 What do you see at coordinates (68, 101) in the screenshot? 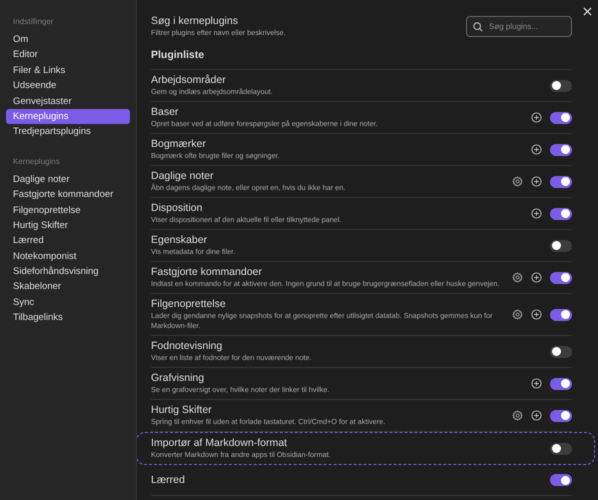
I see `sidebar-item: Genvejstaster` at bounding box center [68, 101].